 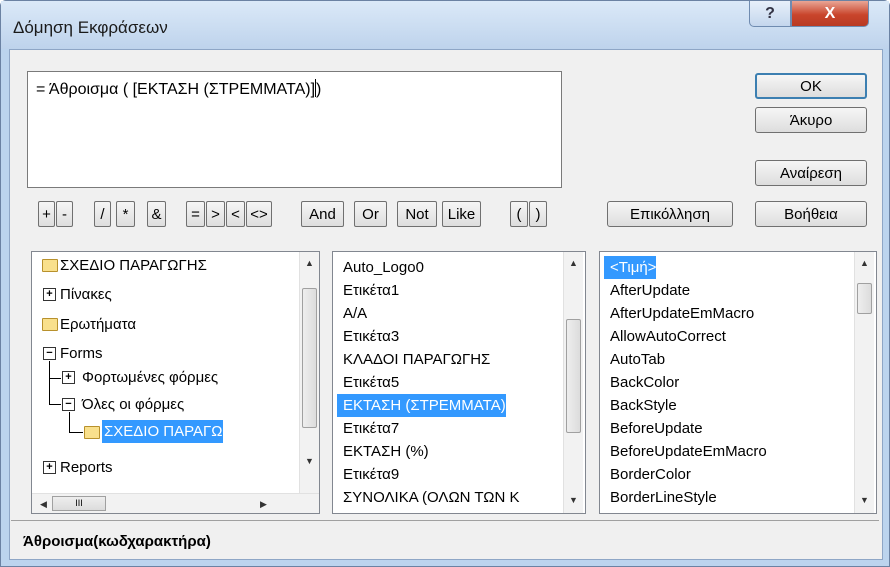 What do you see at coordinates (215, 214) in the screenshot?
I see `operator-greater-button: >` at bounding box center [215, 214].